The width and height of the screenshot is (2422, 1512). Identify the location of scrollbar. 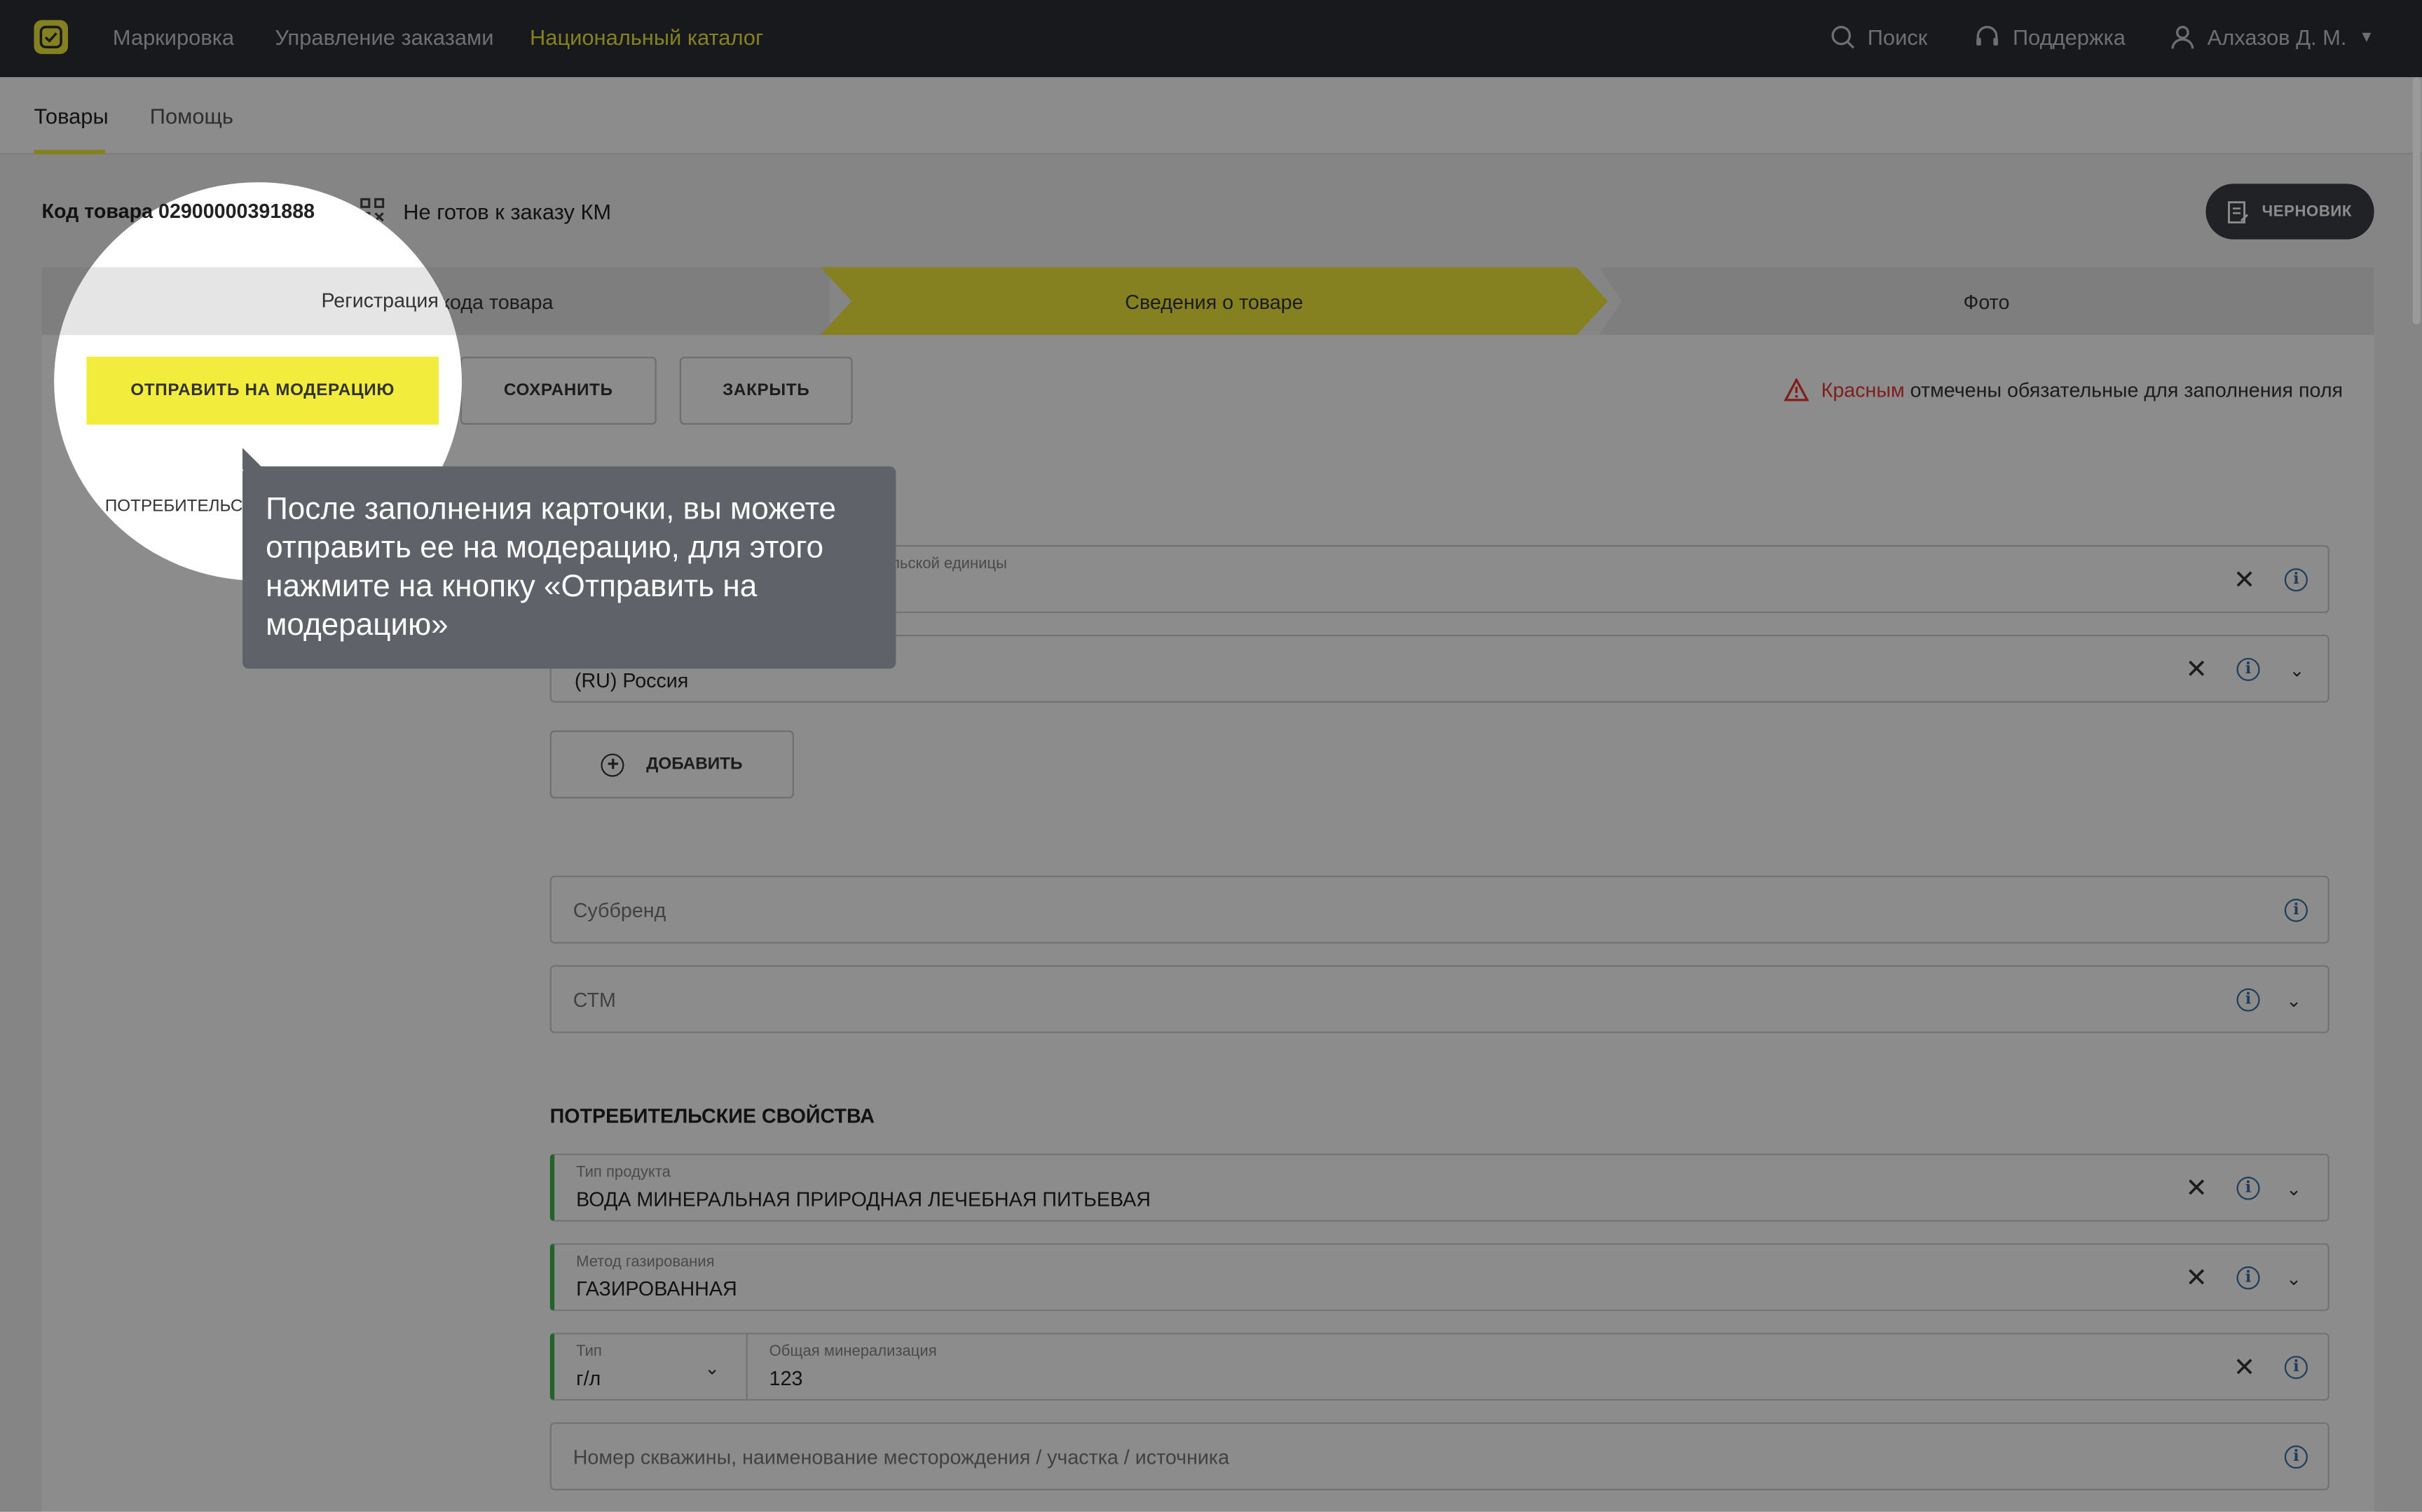
(2416, 201).